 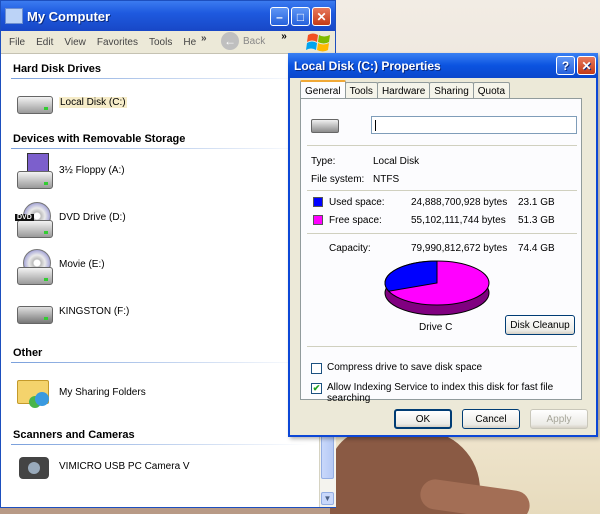 I want to click on camera-icon, so click(x=35, y=467).